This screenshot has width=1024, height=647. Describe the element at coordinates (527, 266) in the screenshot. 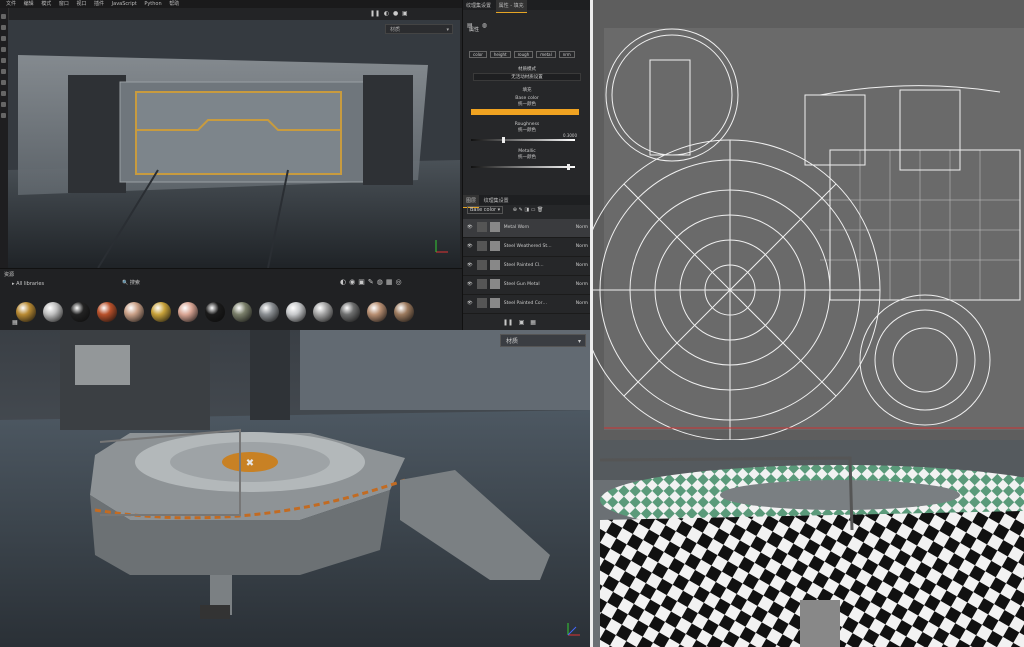

I see `layer-row: 👁 Steel Painted Cl… Norm` at that location.